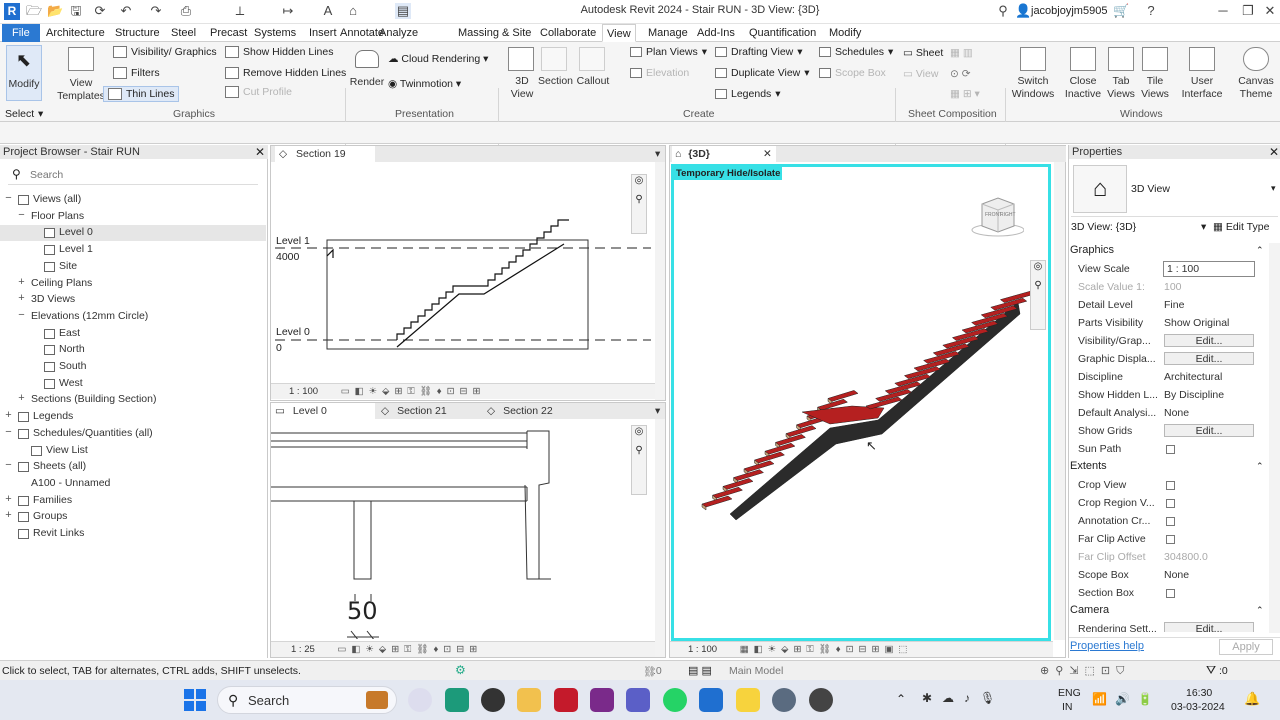 The height and width of the screenshot is (720, 1280). Describe the element at coordinates (1003, 11) in the screenshot. I see `binoculars-icon: ⚲` at that location.